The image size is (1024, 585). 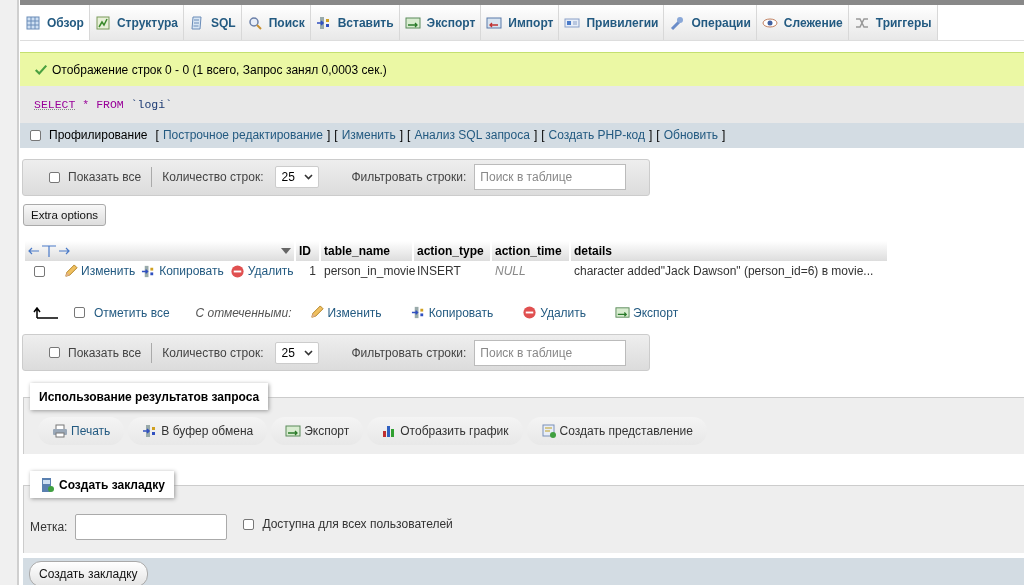 I want to click on column-header: ID, so click(x=307, y=250).